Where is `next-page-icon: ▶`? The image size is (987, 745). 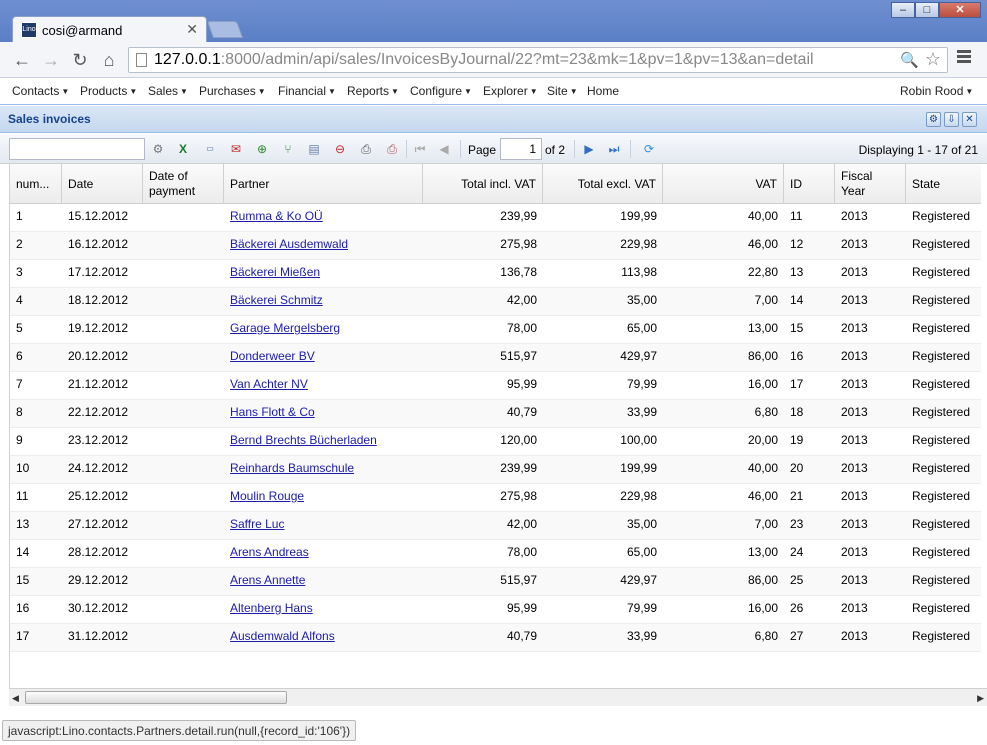 next-page-icon: ▶ is located at coordinates (589, 149).